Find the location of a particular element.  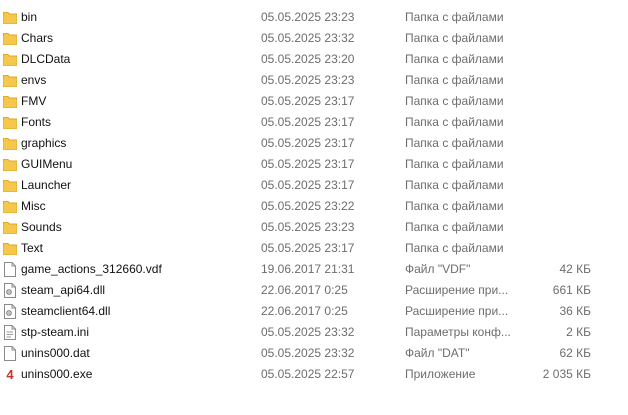

file-type: Файл "VDF" is located at coordinates (438, 269).